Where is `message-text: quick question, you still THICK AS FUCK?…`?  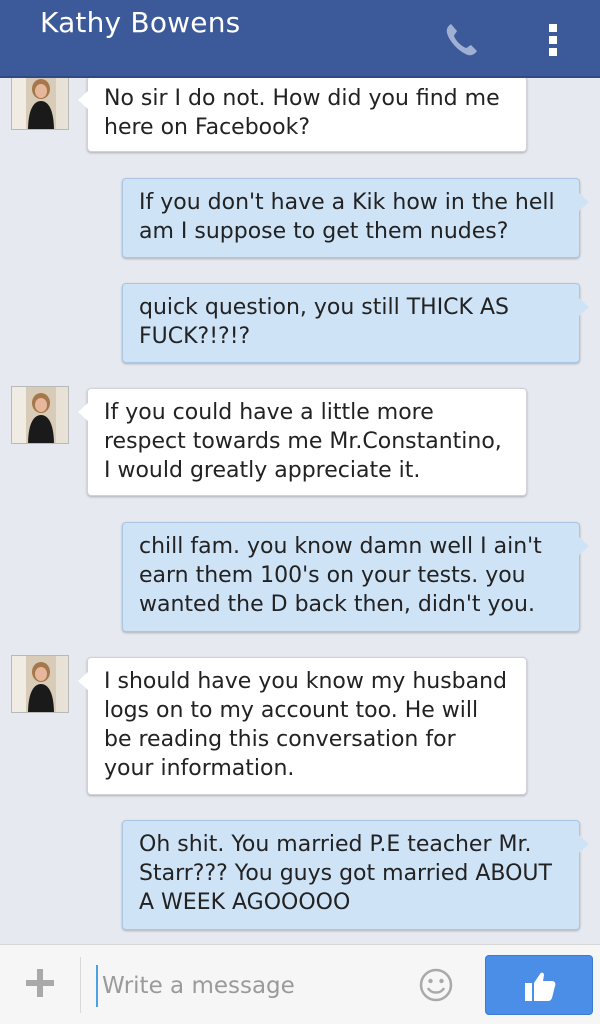
message-text: quick question, you still THICK AS FUCK?… is located at coordinates (324, 322).